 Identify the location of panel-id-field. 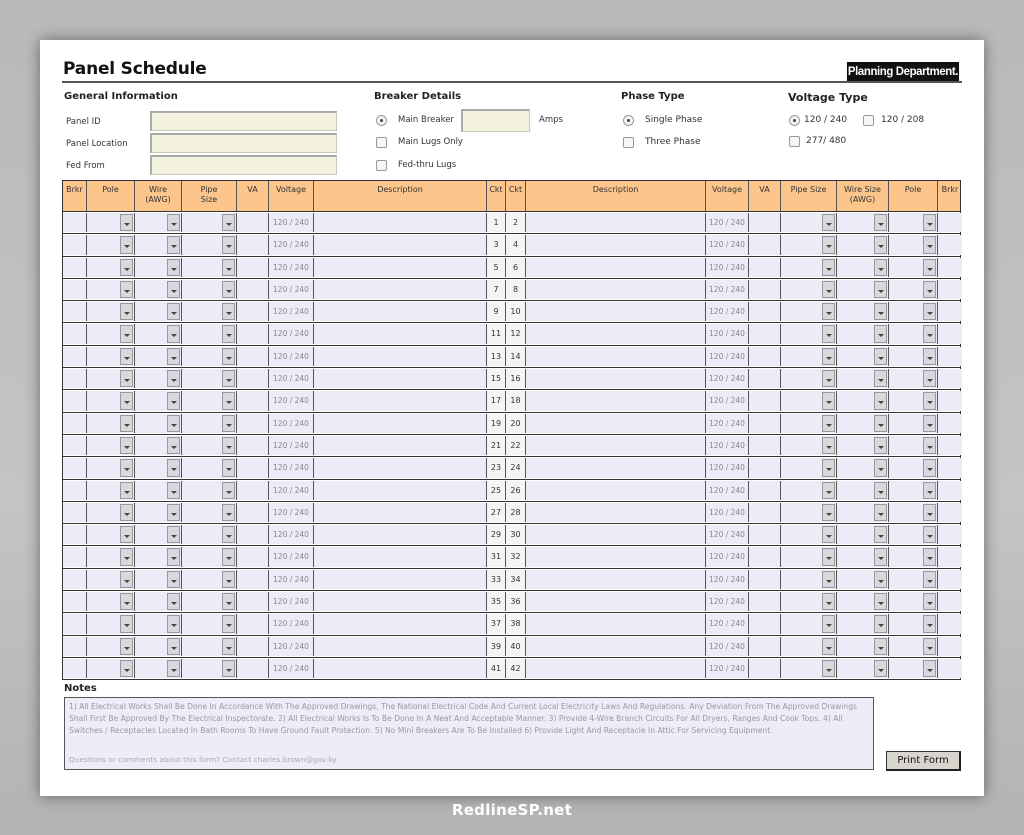
(243, 121).